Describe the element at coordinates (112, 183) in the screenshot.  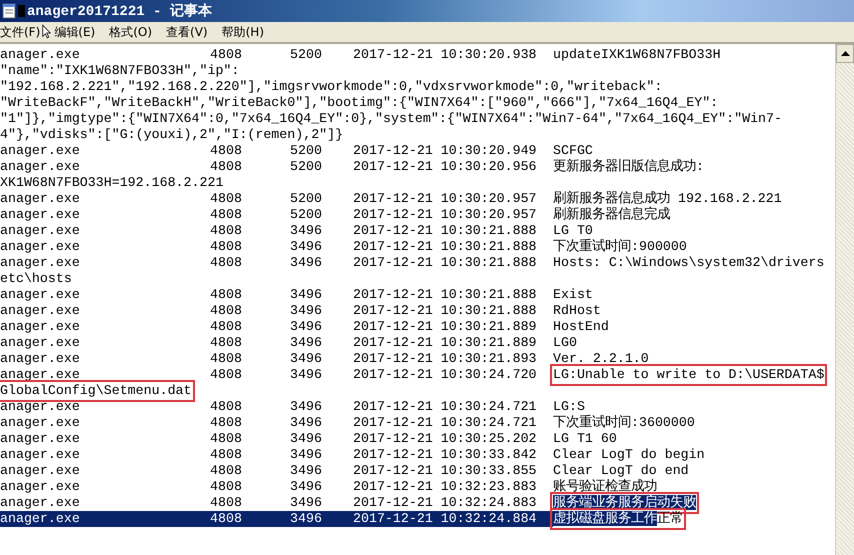
I see `wrapped-text: XK1W68N7FBO33H=192.168.2.221` at that location.